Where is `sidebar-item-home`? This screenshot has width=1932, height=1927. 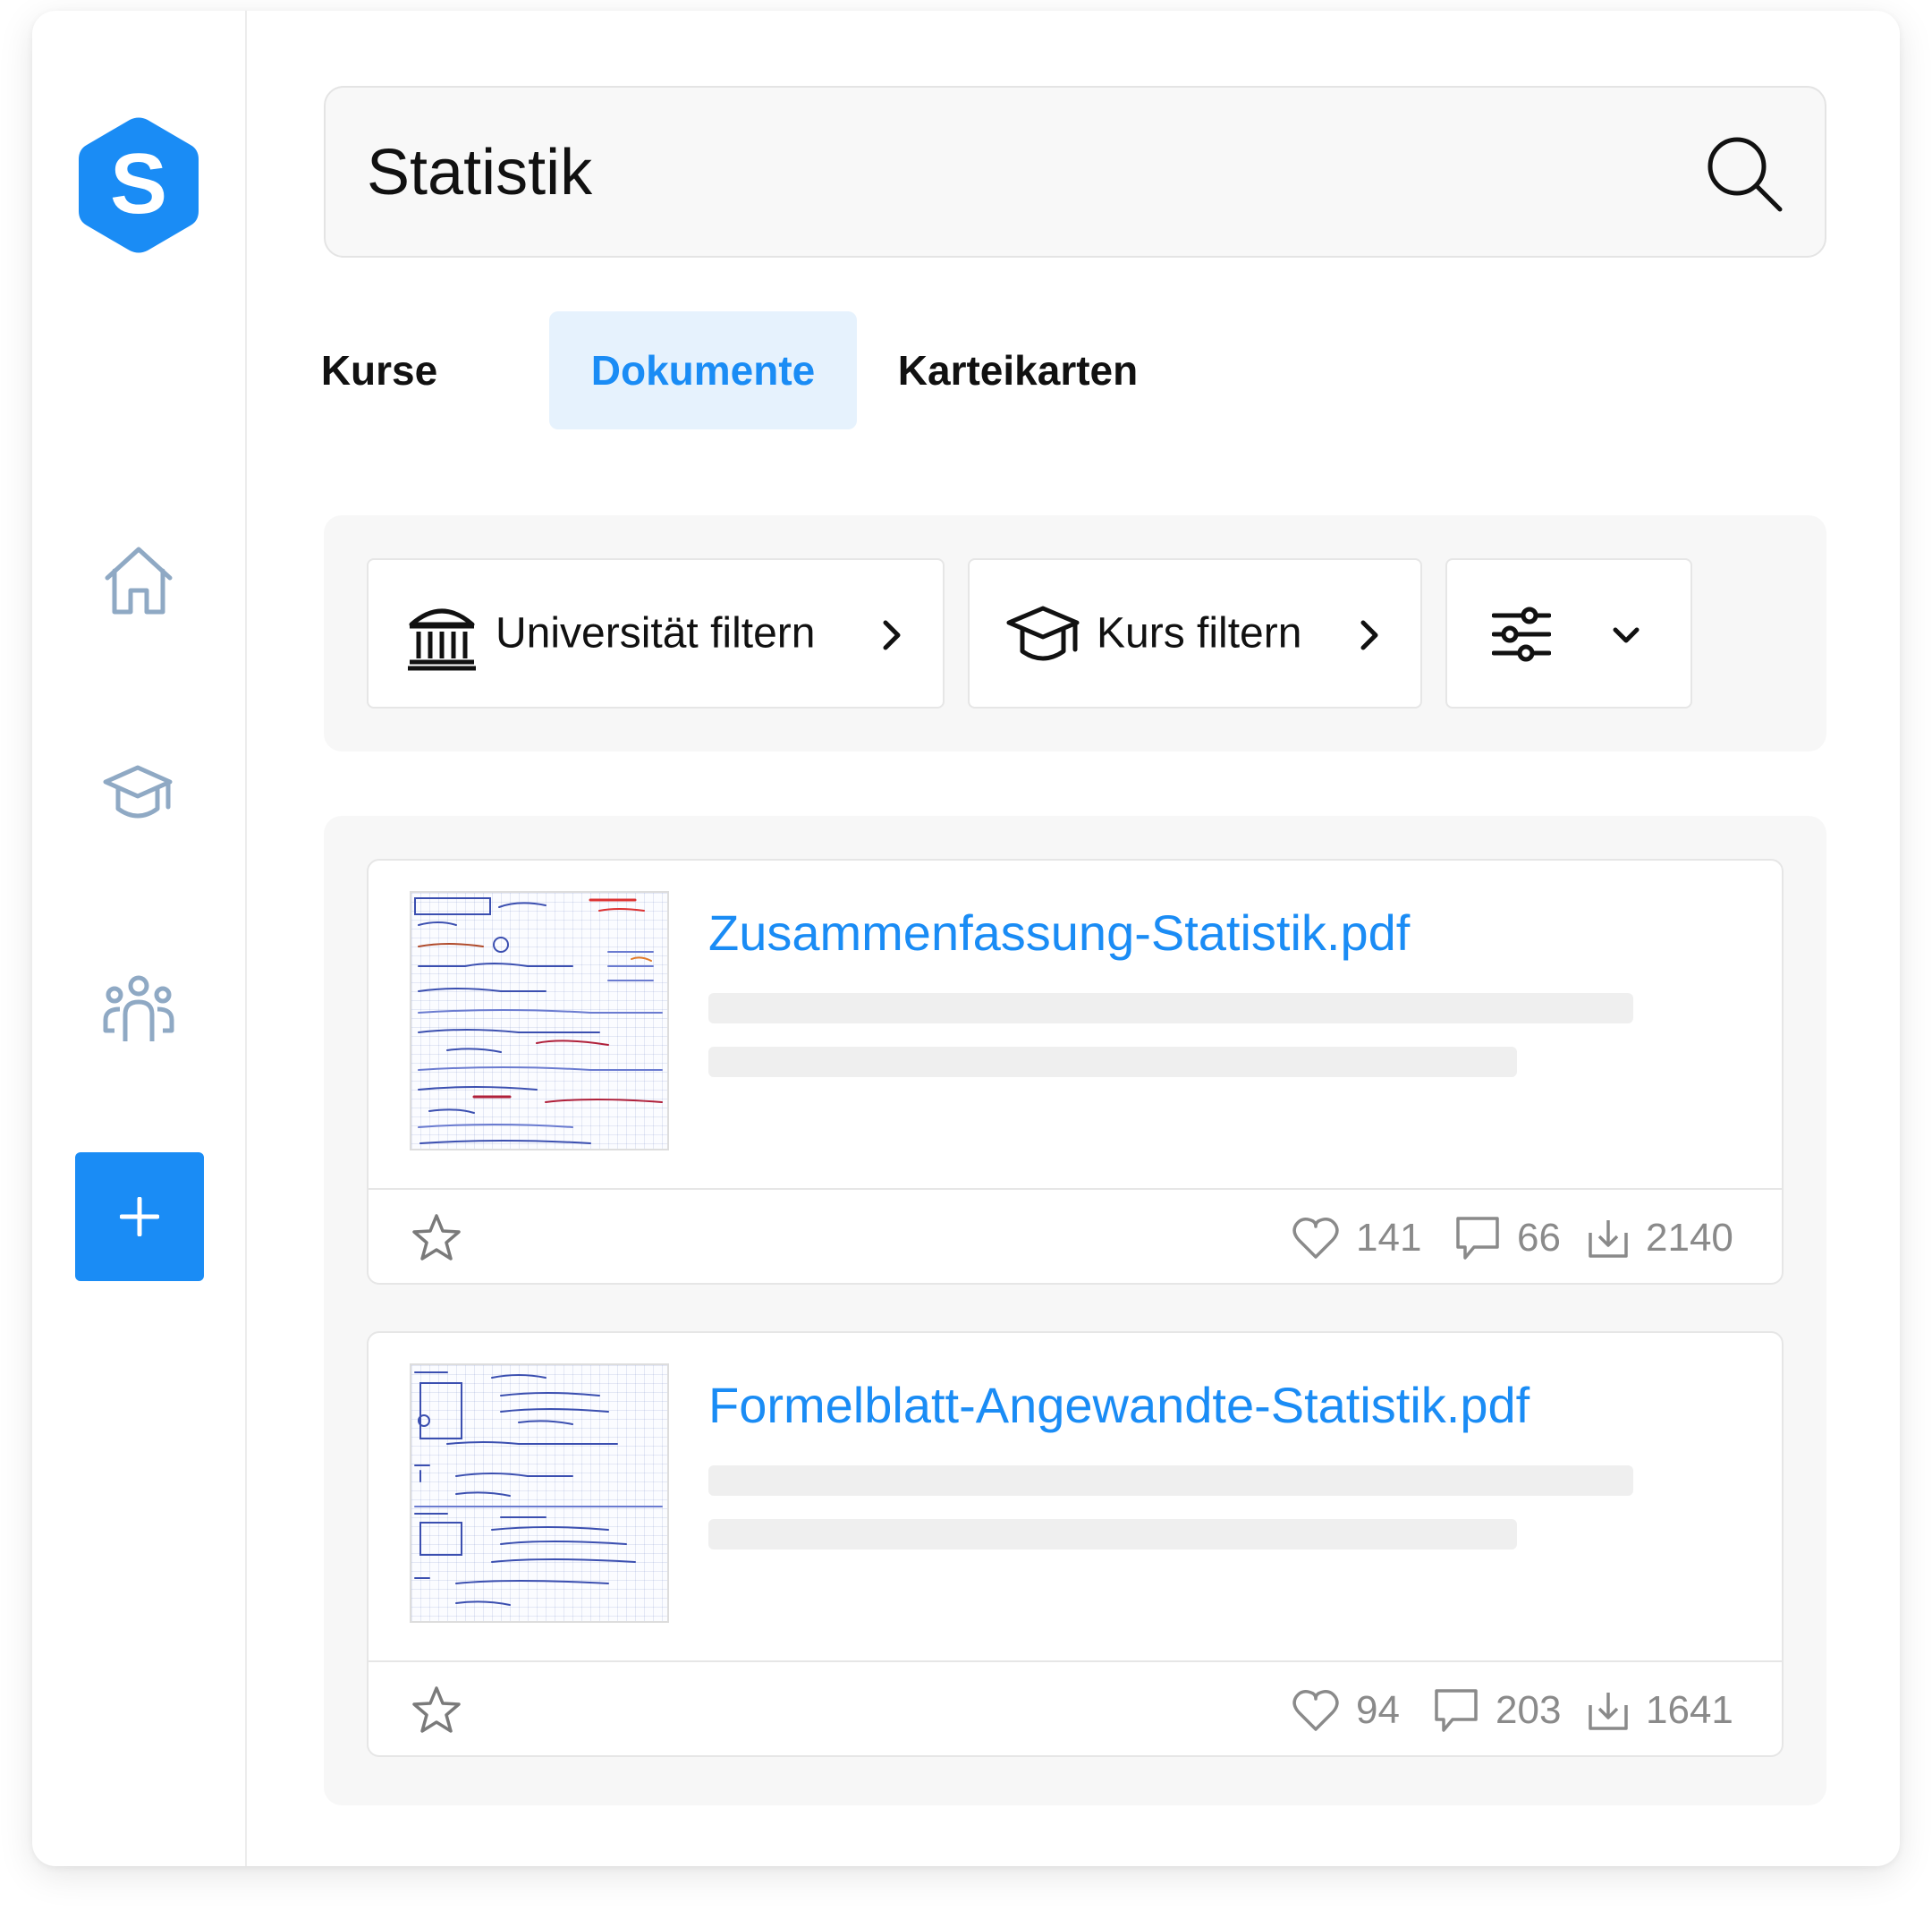
sidebar-item-home is located at coordinates (138, 580).